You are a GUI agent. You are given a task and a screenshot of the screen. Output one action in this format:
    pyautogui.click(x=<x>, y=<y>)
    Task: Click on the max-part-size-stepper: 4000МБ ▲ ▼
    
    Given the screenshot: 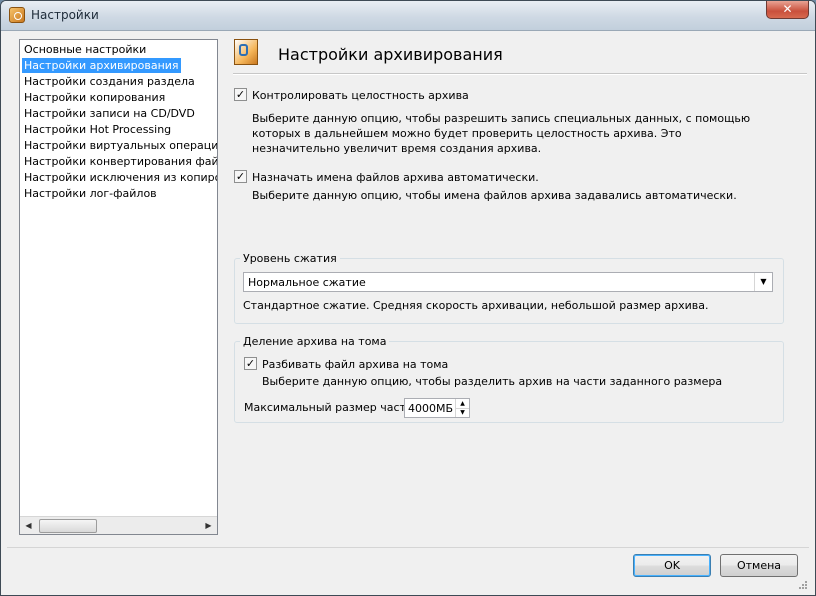 What is the action you would take?
    pyautogui.click(x=437, y=408)
    